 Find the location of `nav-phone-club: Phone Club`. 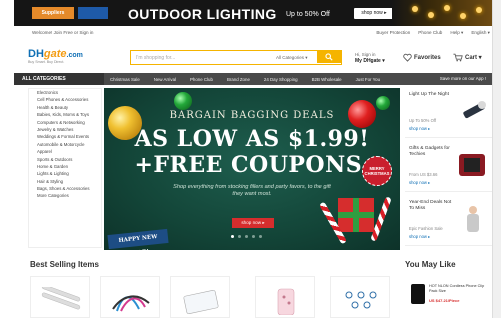

nav-phone-club: Phone Club is located at coordinates (201, 79).